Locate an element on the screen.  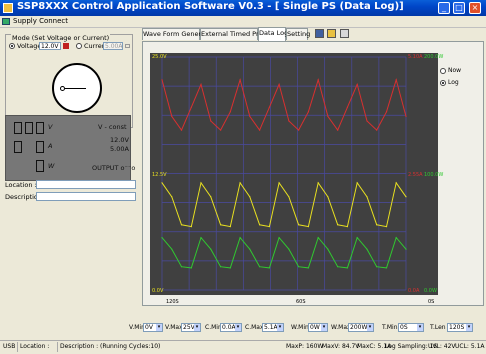
status-location: Location : is located at coordinates (35, 346).